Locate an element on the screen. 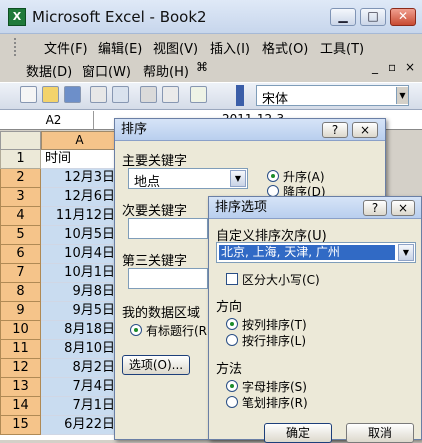 The image size is (422, 443). menu-help: 帮助(H) is located at coordinates (166, 70).